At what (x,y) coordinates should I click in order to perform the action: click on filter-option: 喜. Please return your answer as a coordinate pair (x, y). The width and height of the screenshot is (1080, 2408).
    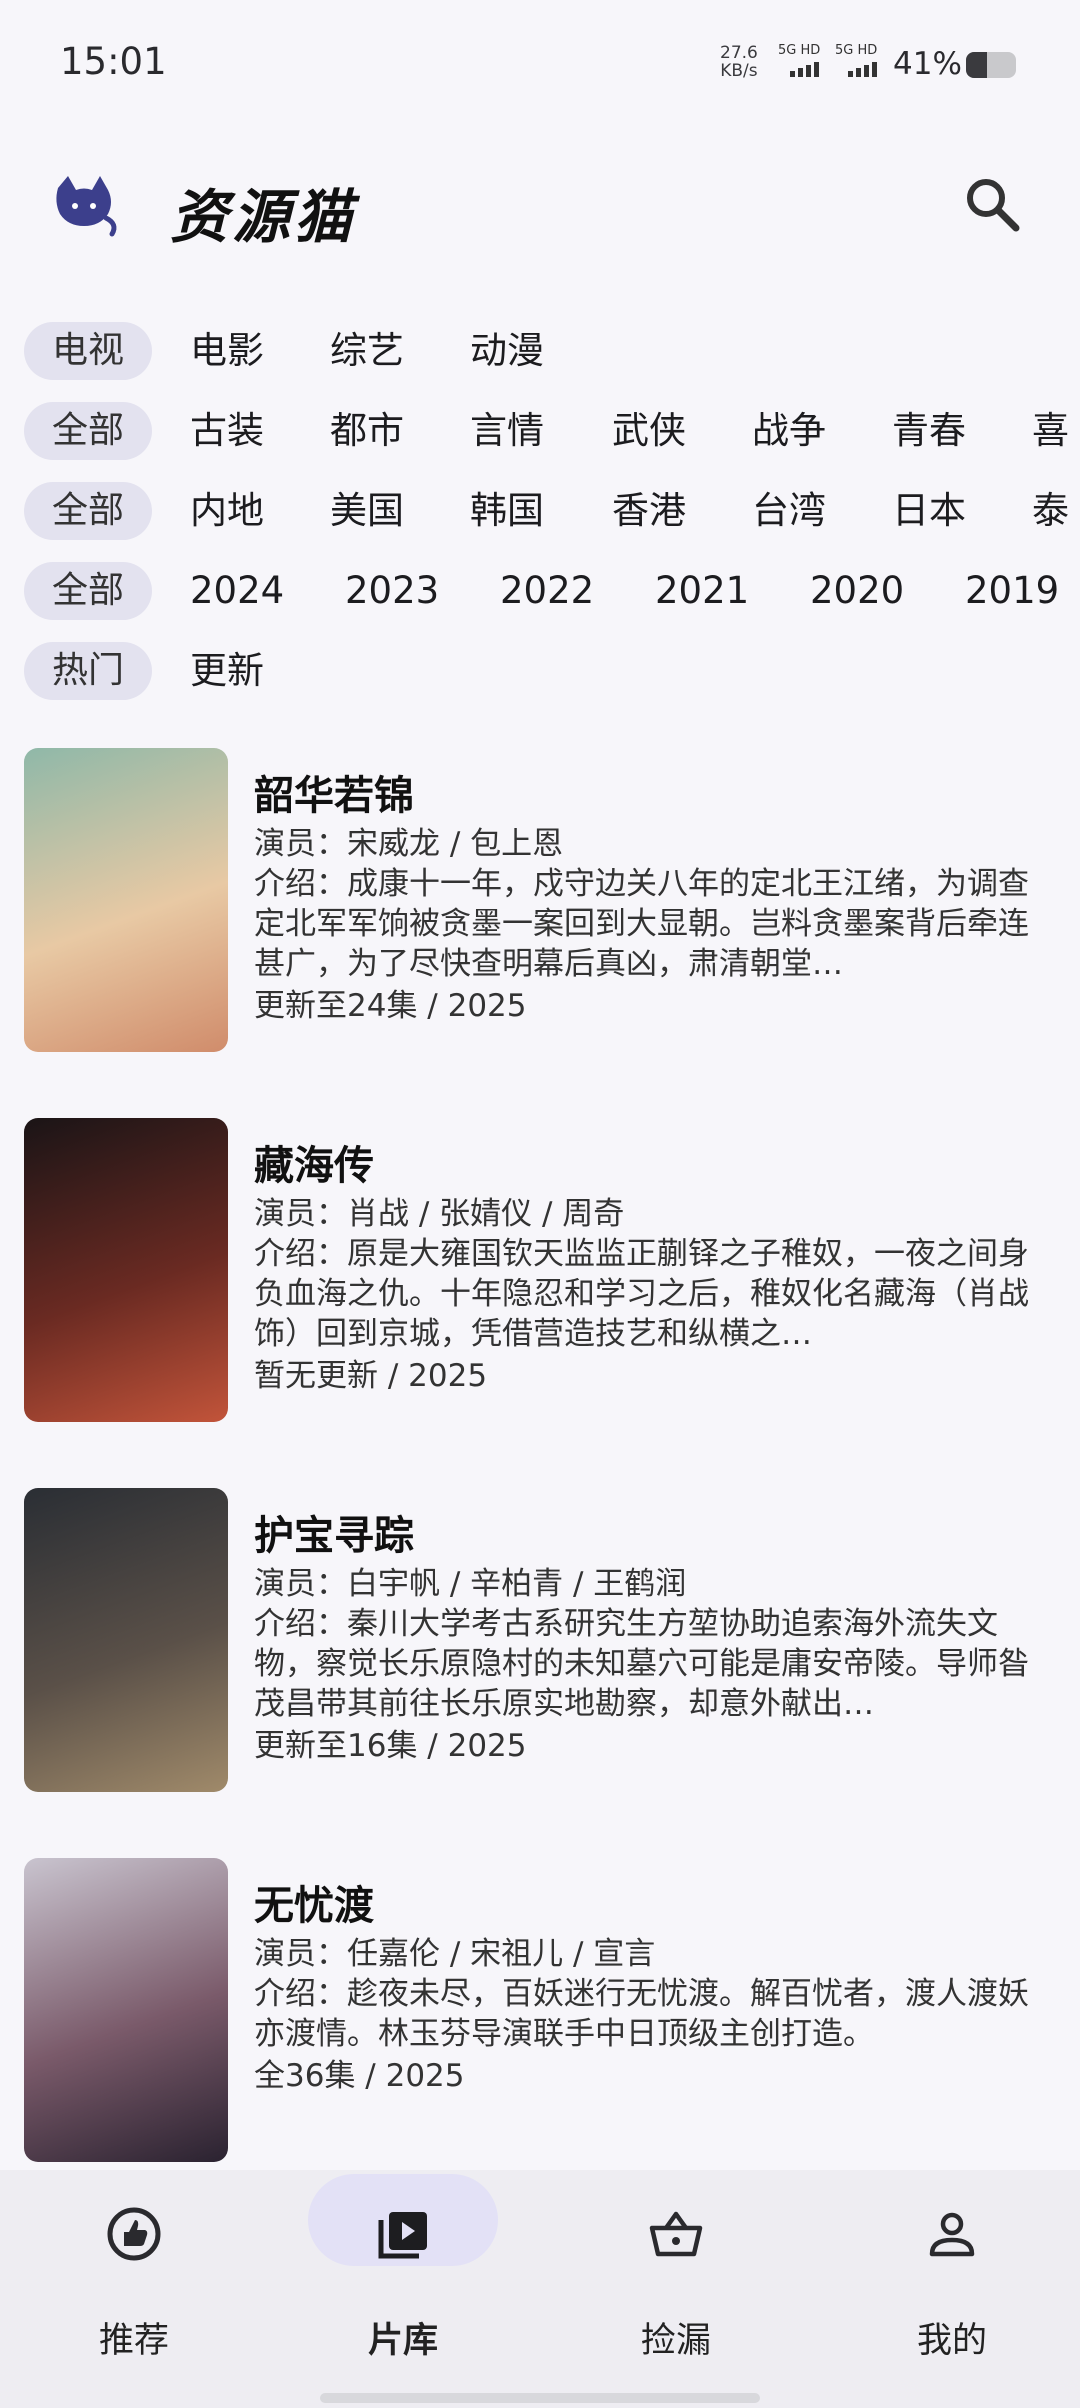
    Looking at the image, I should click on (1050, 431).